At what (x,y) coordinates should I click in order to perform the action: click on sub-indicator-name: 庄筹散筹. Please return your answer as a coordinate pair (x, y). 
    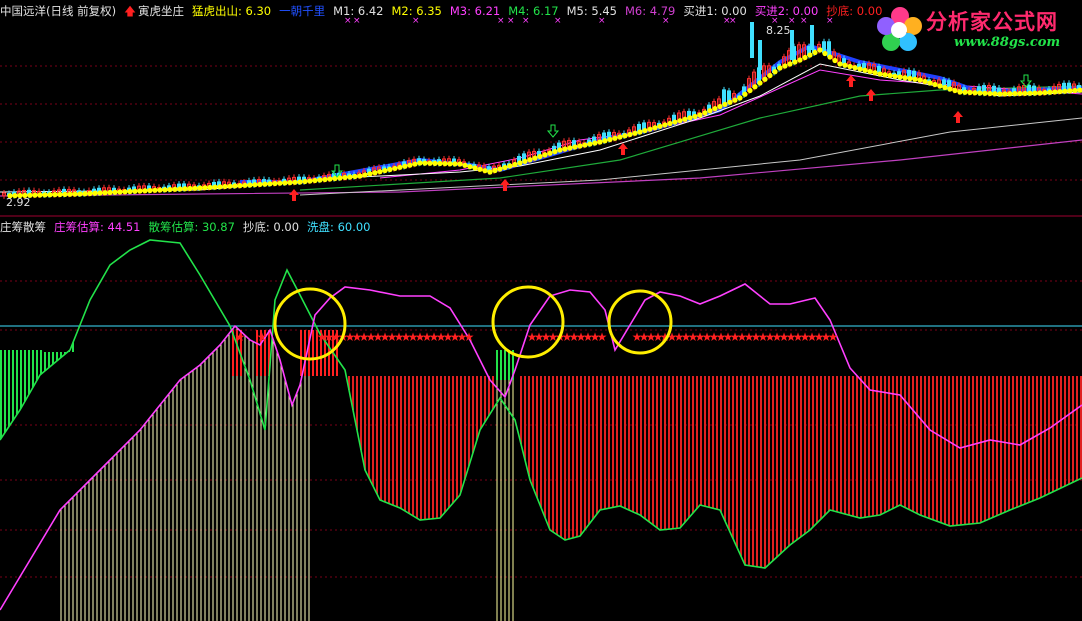
    Looking at the image, I should click on (23, 227).